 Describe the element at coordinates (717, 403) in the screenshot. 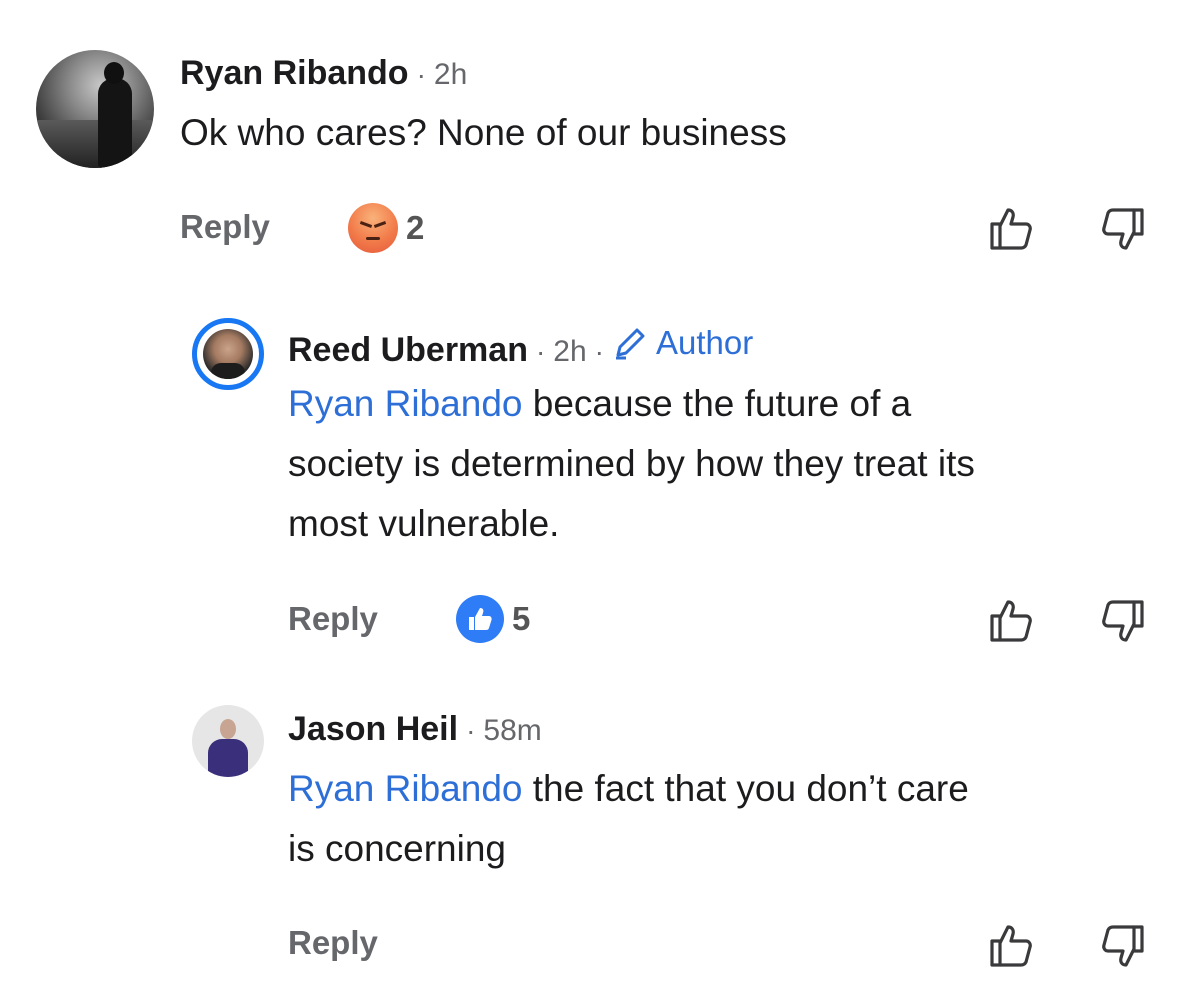

I see `comment-body: because the future of a` at that location.